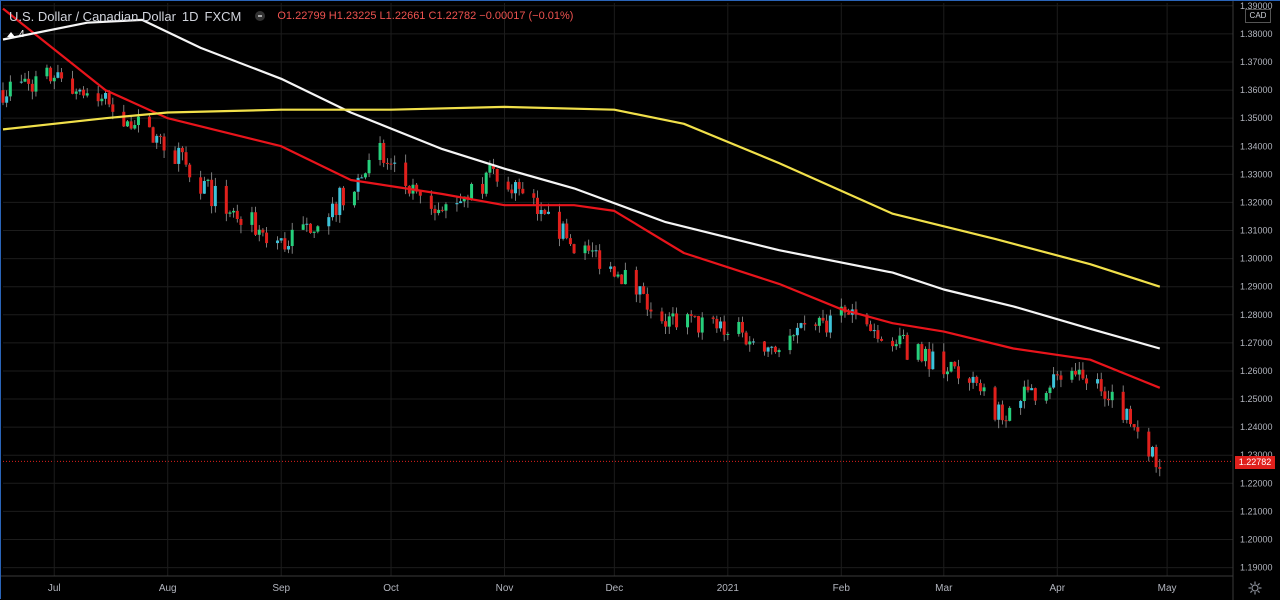  What do you see at coordinates (92, 16) in the screenshot?
I see `symbol-title: U.S. Dollar / Canadian Dollar` at bounding box center [92, 16].